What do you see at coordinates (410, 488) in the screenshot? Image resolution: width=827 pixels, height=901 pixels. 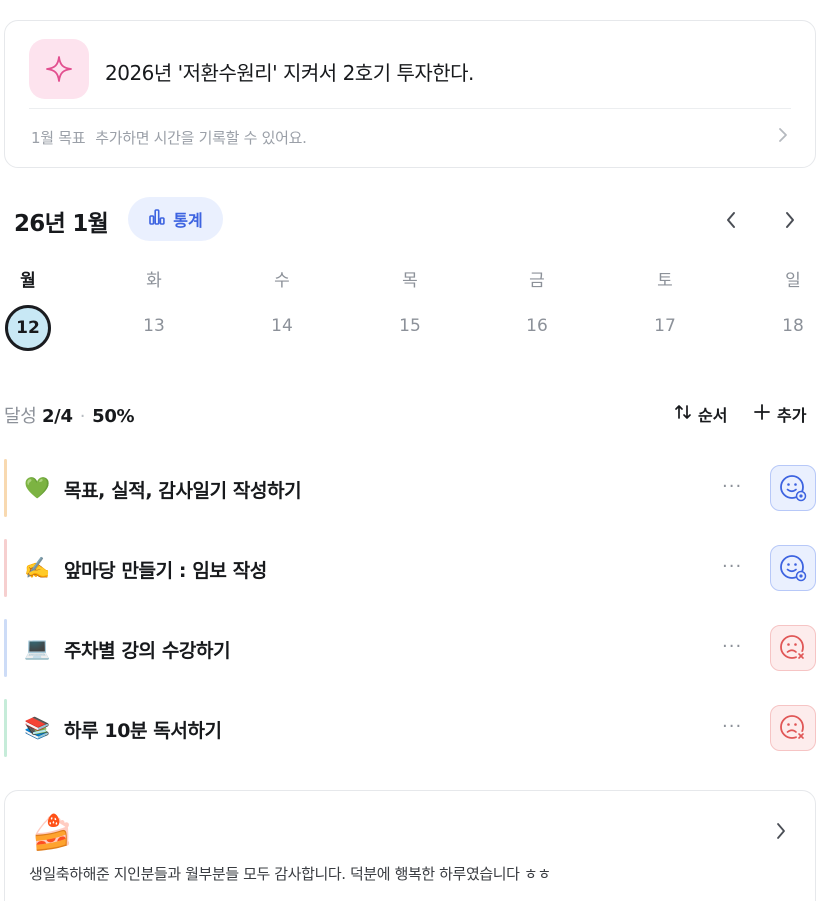 I see `task-item: 💚 목표, 실적, 감사일기 작성하기 ···` at bounding box center [410, 488].